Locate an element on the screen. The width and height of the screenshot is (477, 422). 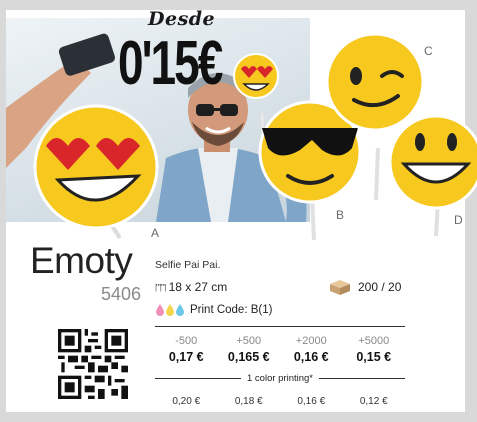
product-name: Emoty is located at coordinates (81, 260).